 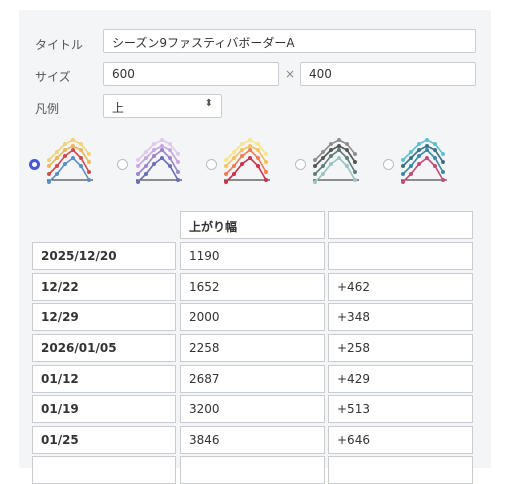 I want to click on diff-cell: +513, so click(x=400, y=409).